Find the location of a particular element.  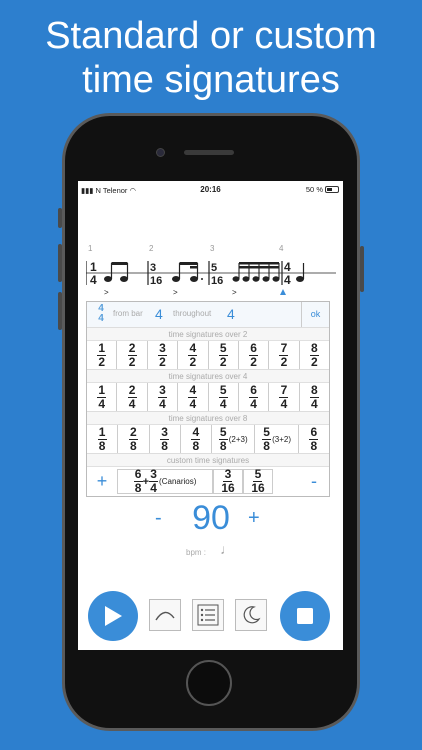

time-sig-num: 1 is located at coordinates (93, 267).